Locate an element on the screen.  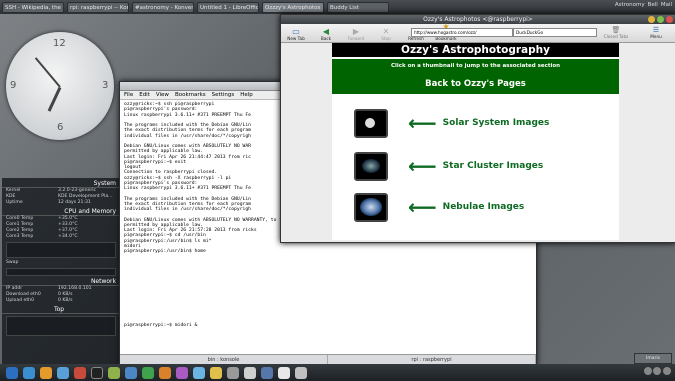
firefox-launcher-icon is located at coordinates (46, 372).